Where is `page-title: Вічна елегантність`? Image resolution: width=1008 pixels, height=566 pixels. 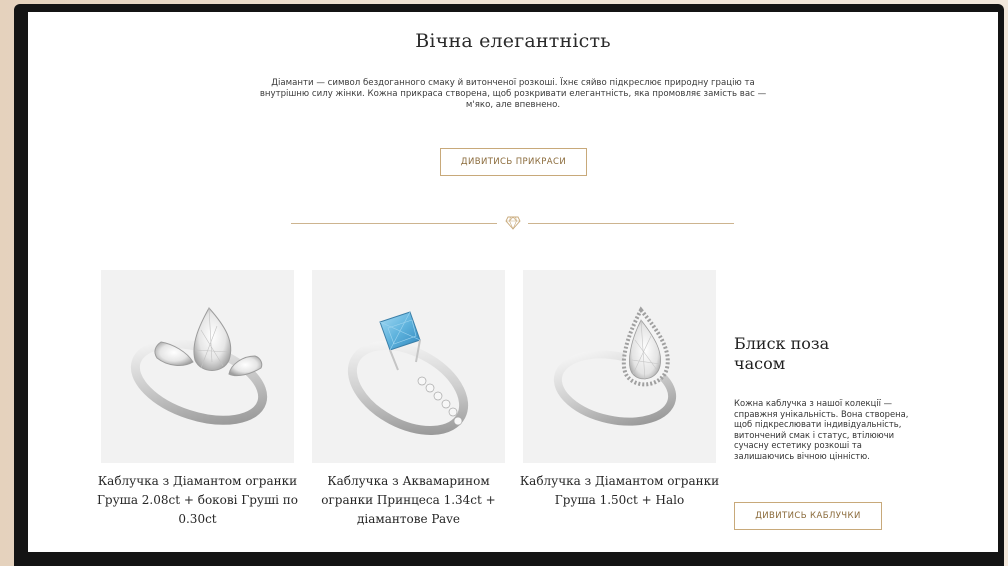 page-title: Вічна елегантність is located at coordinates (513, 41).